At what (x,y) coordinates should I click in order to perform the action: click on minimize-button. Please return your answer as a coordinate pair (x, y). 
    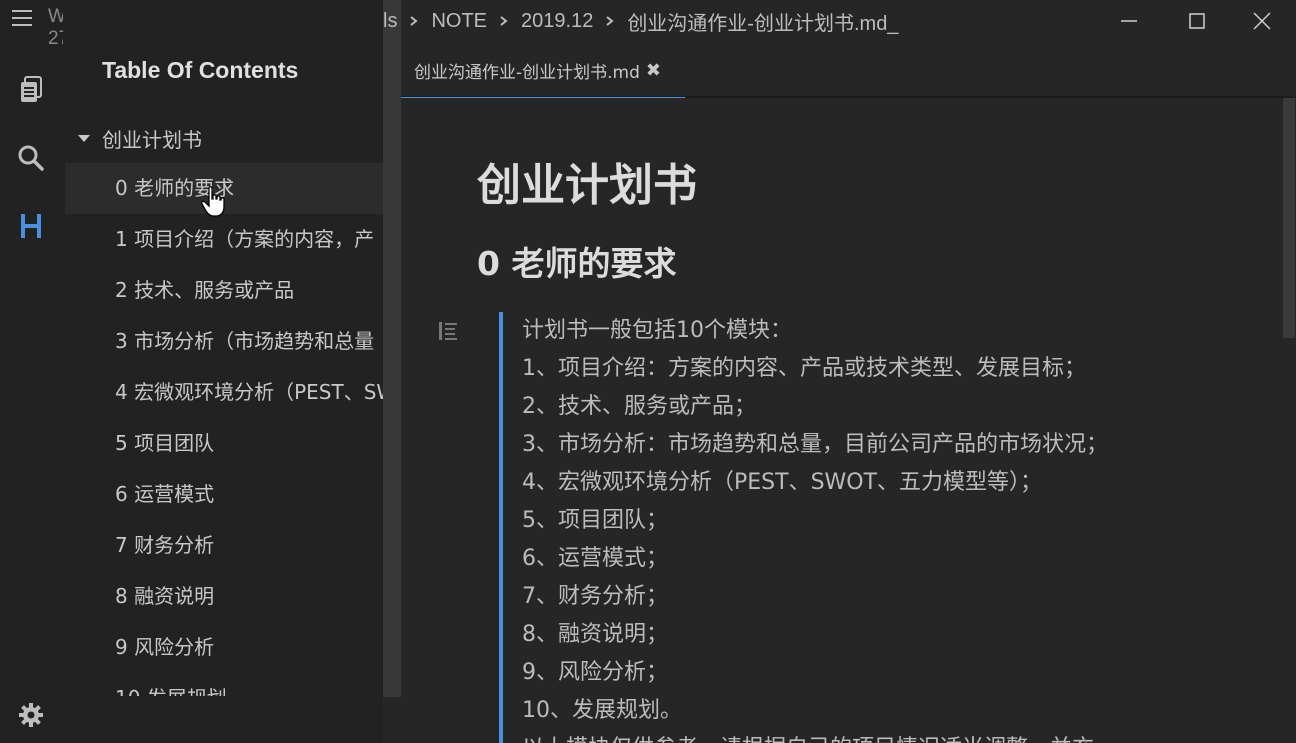
    Looking at the image, I should click on (1129, 21).